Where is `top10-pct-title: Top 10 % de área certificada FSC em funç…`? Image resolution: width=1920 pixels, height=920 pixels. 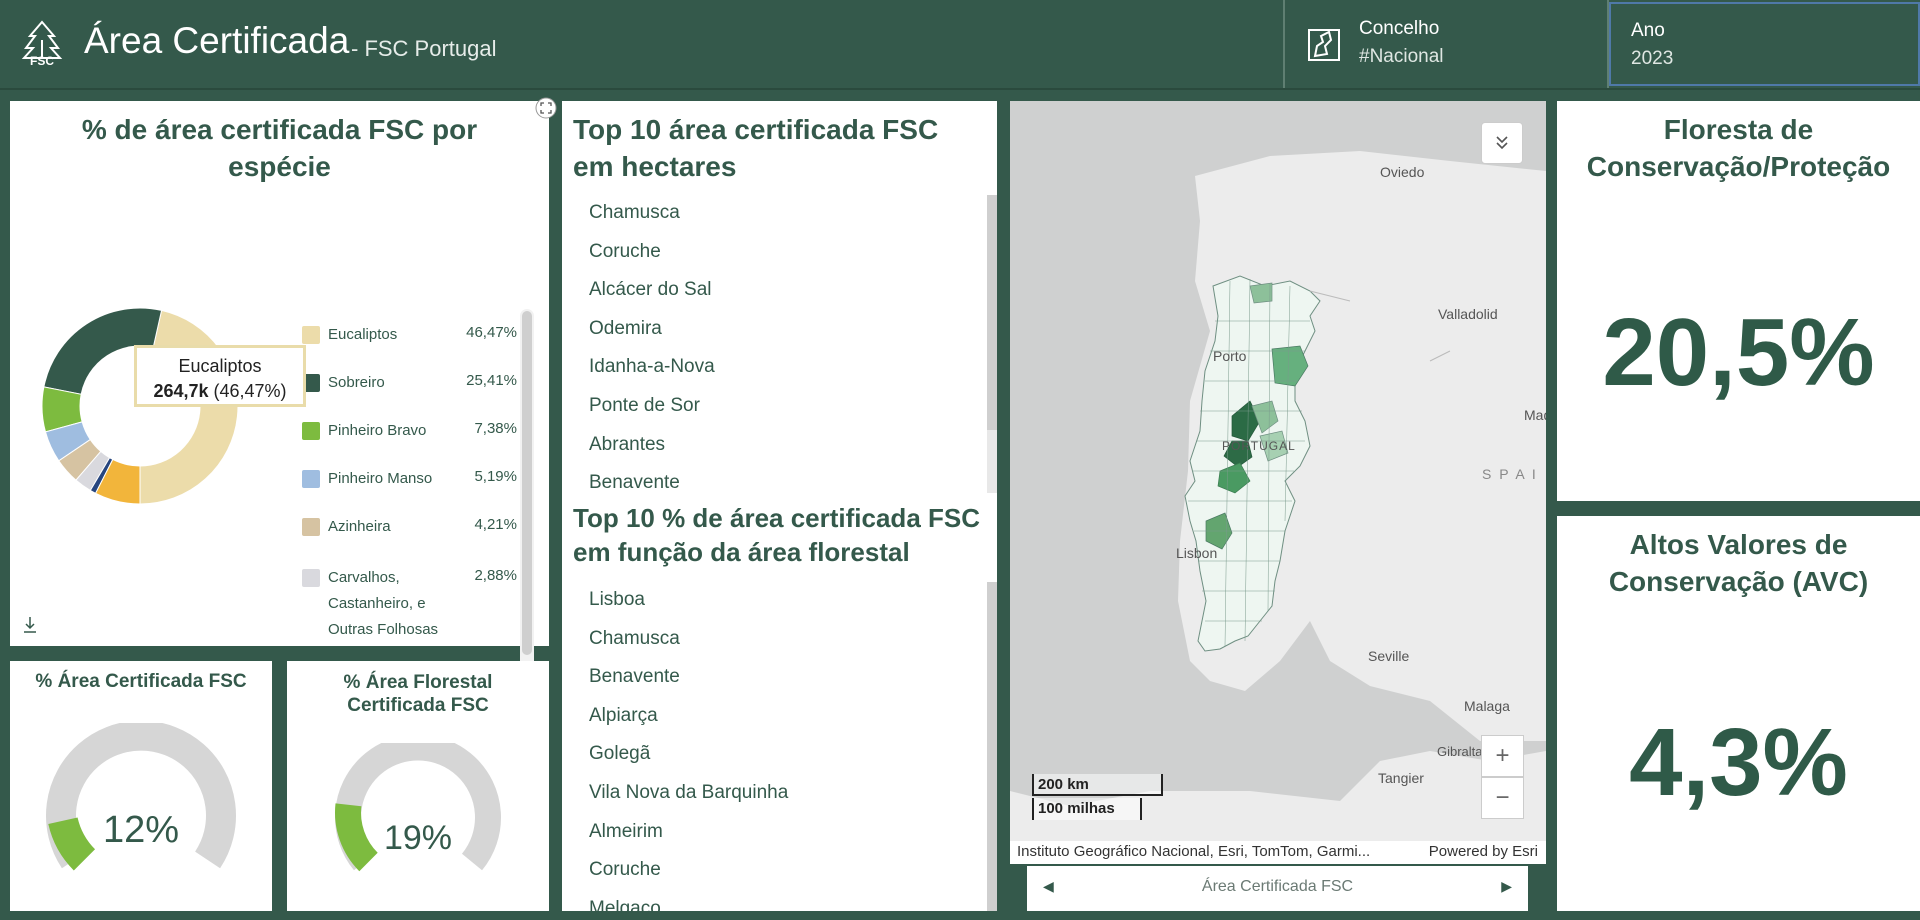 top10-pct-title: Top 10 % de área certificada FSC em funç… is located at coordinates (776, 535).